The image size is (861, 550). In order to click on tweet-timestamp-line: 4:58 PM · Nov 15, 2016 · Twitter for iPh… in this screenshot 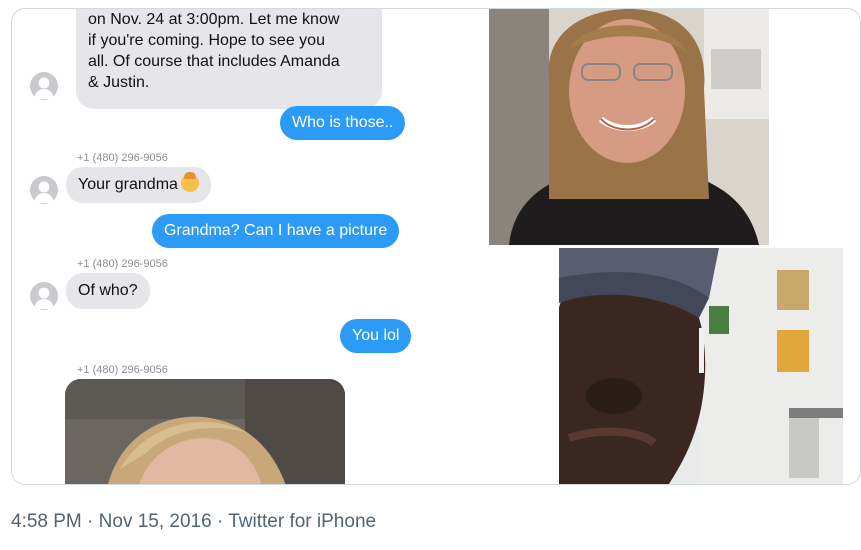, I will do `click(193, 522)`.